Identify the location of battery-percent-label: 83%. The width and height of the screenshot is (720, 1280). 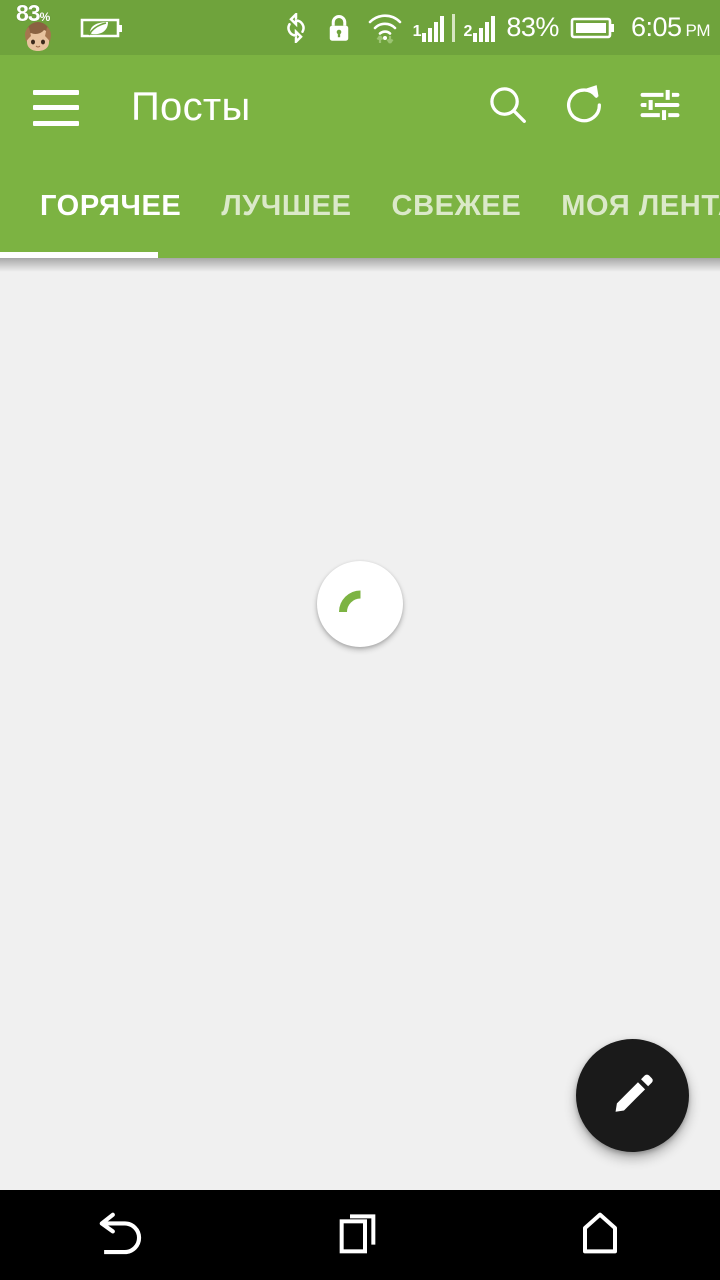
(532, 27).